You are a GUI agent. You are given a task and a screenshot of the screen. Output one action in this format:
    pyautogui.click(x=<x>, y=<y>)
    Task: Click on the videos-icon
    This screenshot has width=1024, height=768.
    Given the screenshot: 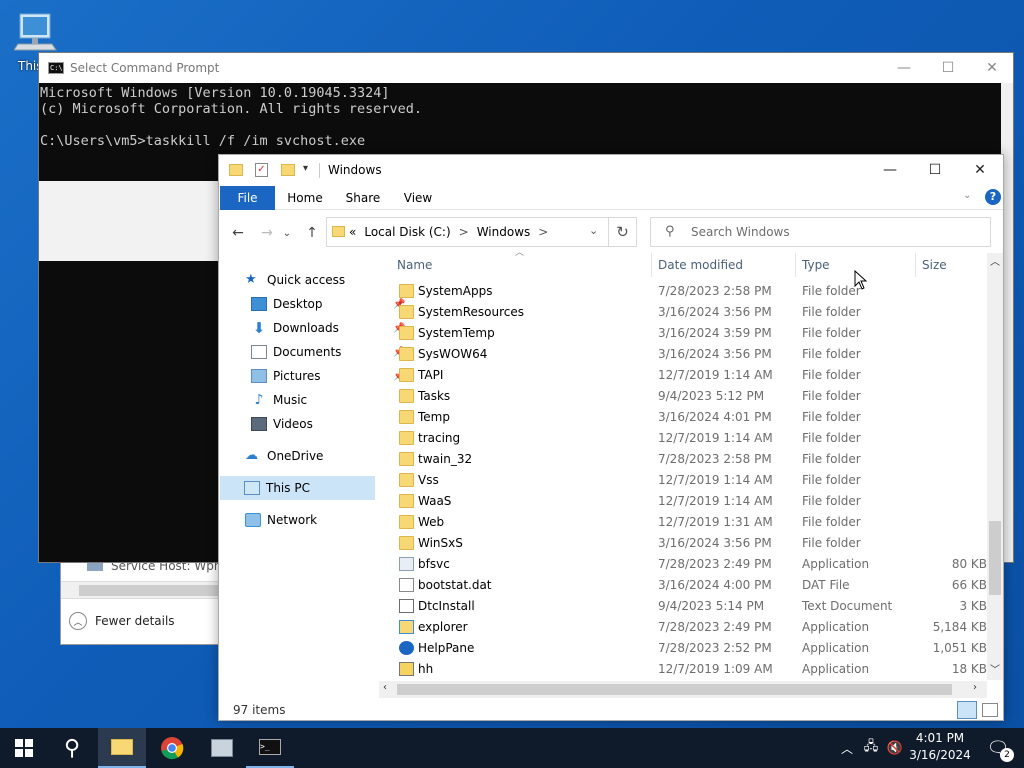 What is the action you would take?
    pyautogui.click(x=259, y=424)
    